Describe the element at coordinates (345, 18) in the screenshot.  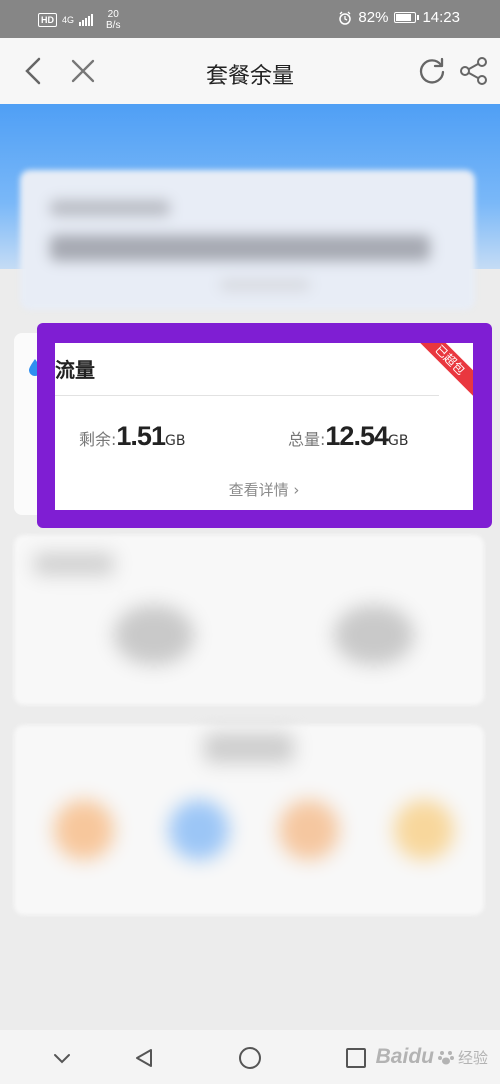
I see `alarm-icon` at that location.